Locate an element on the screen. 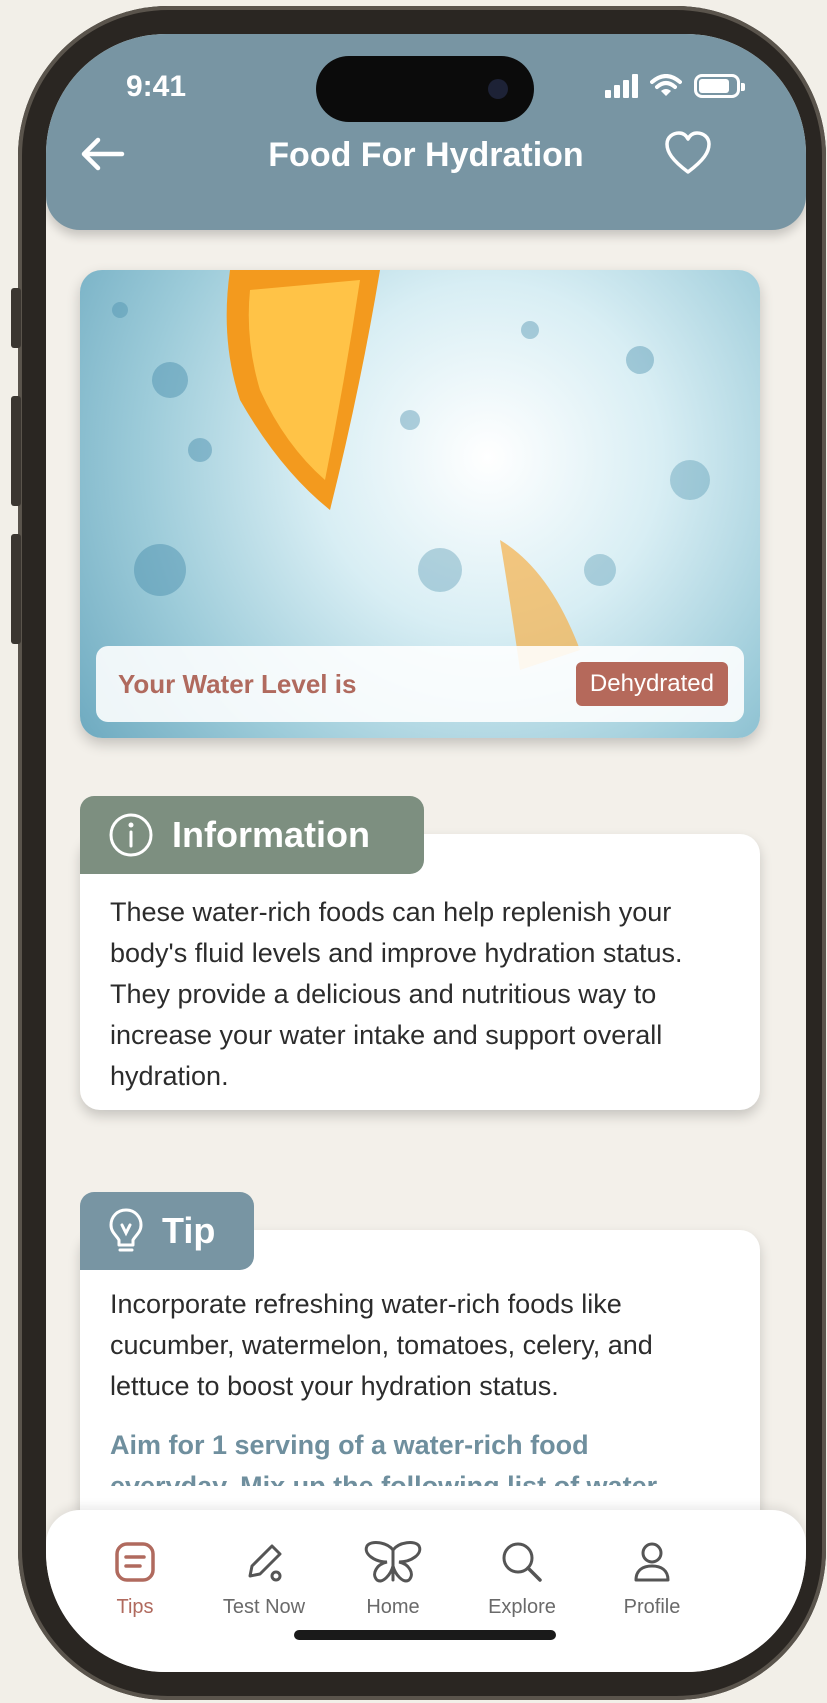  battery-icon is located at coordinates (719, 86).